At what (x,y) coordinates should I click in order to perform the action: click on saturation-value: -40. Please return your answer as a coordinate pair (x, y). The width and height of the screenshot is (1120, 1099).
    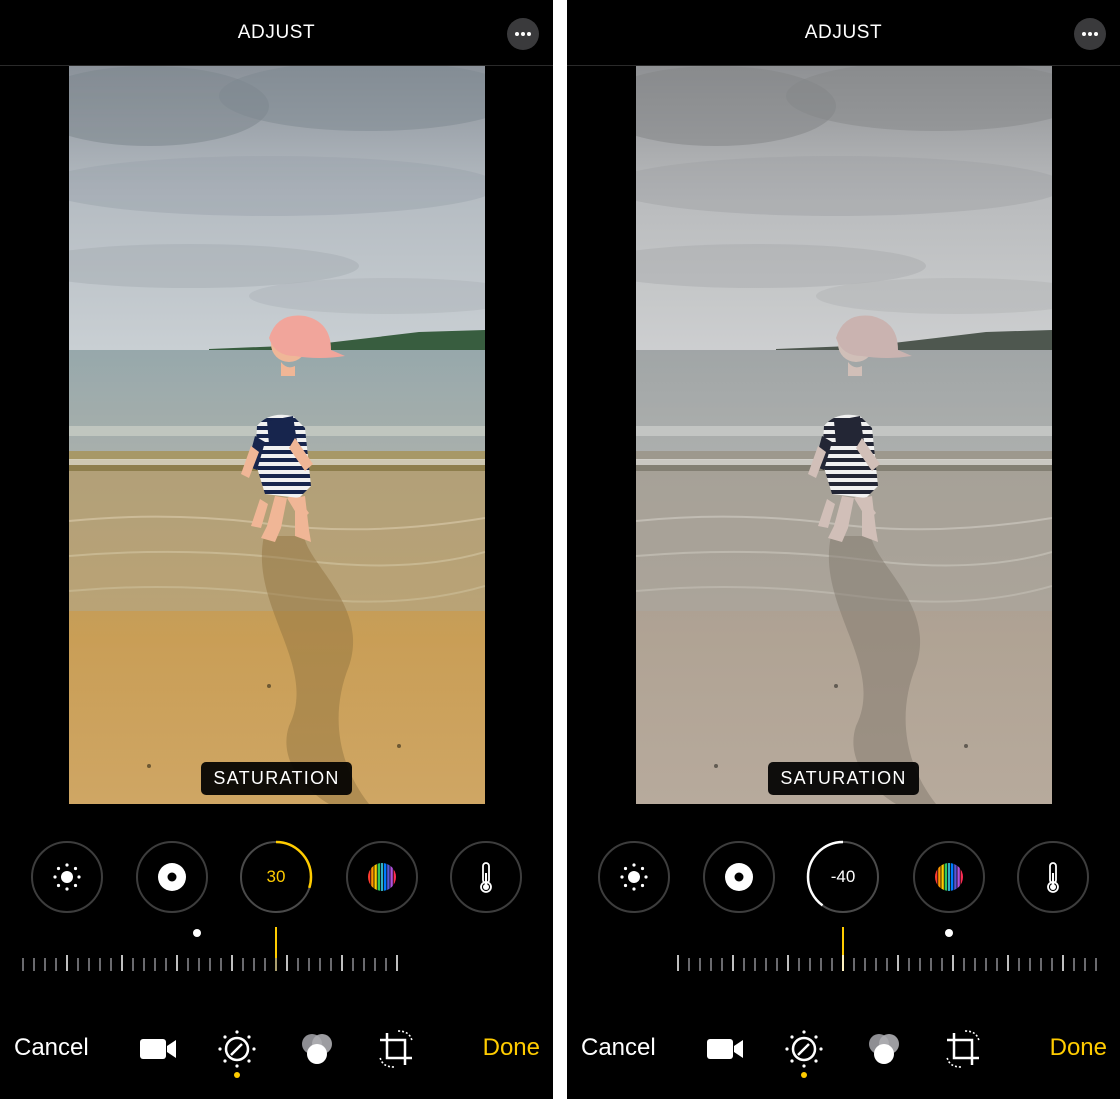
    Looking at the image, I should click on (843, 876).